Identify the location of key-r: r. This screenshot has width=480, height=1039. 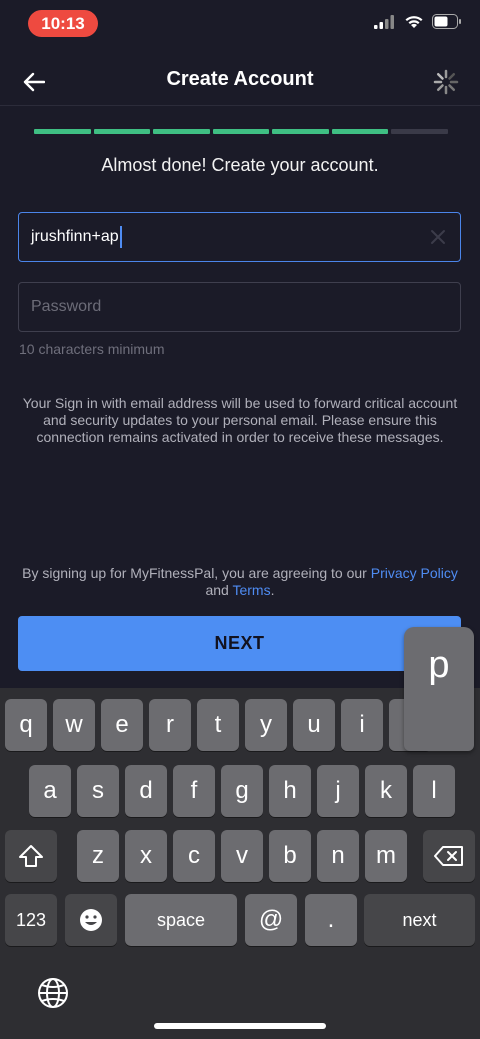
(170, 725).